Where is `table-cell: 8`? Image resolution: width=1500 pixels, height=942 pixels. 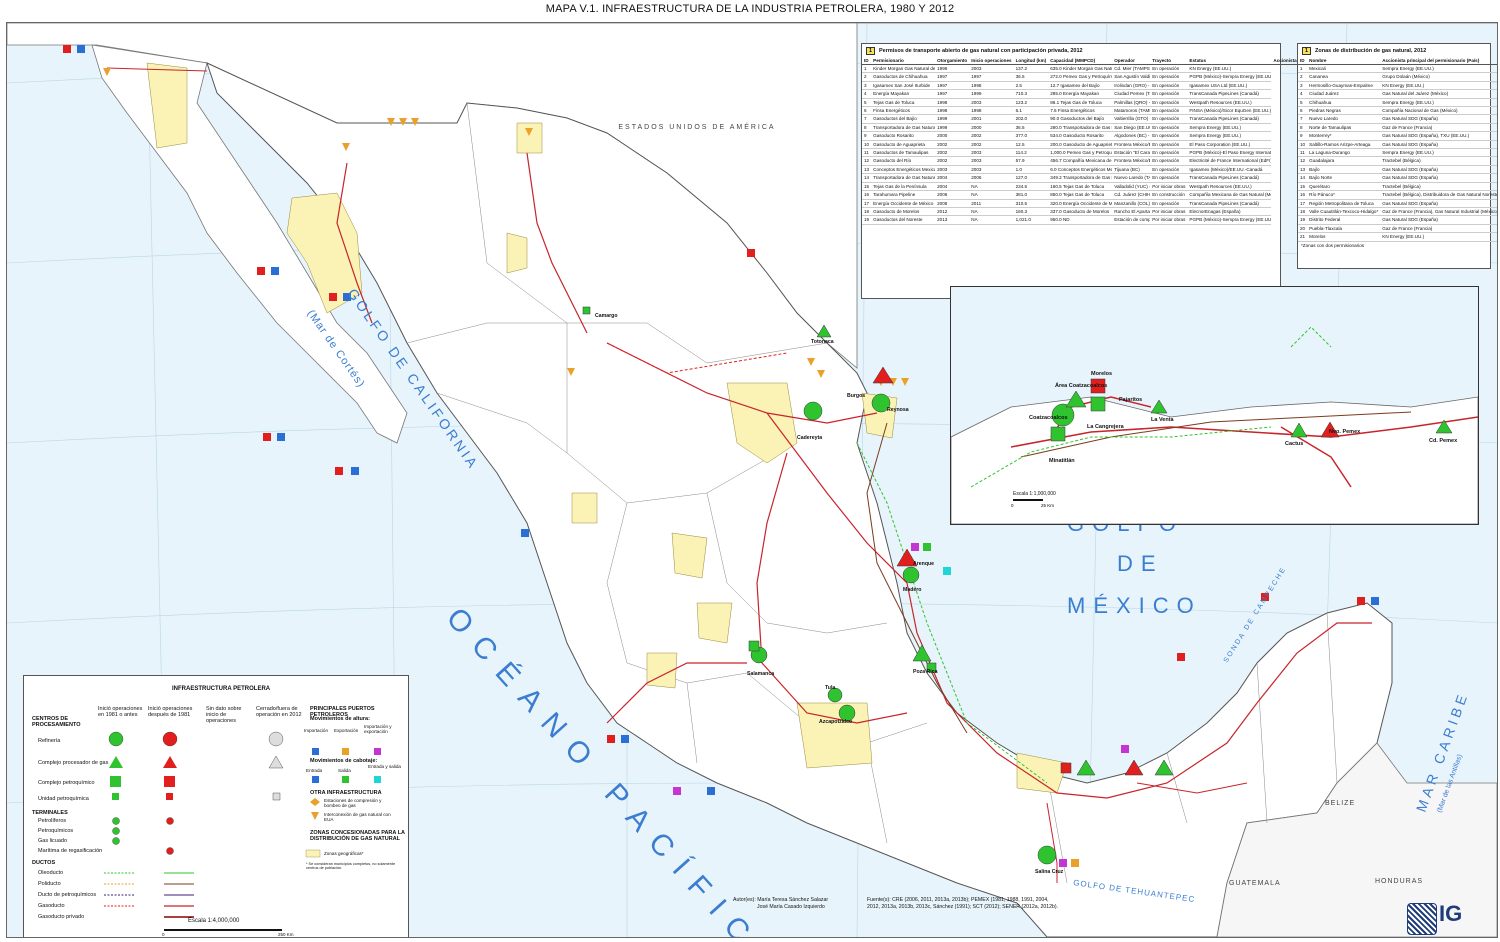
table-cell: 8 is located at coordinates (867, 128).